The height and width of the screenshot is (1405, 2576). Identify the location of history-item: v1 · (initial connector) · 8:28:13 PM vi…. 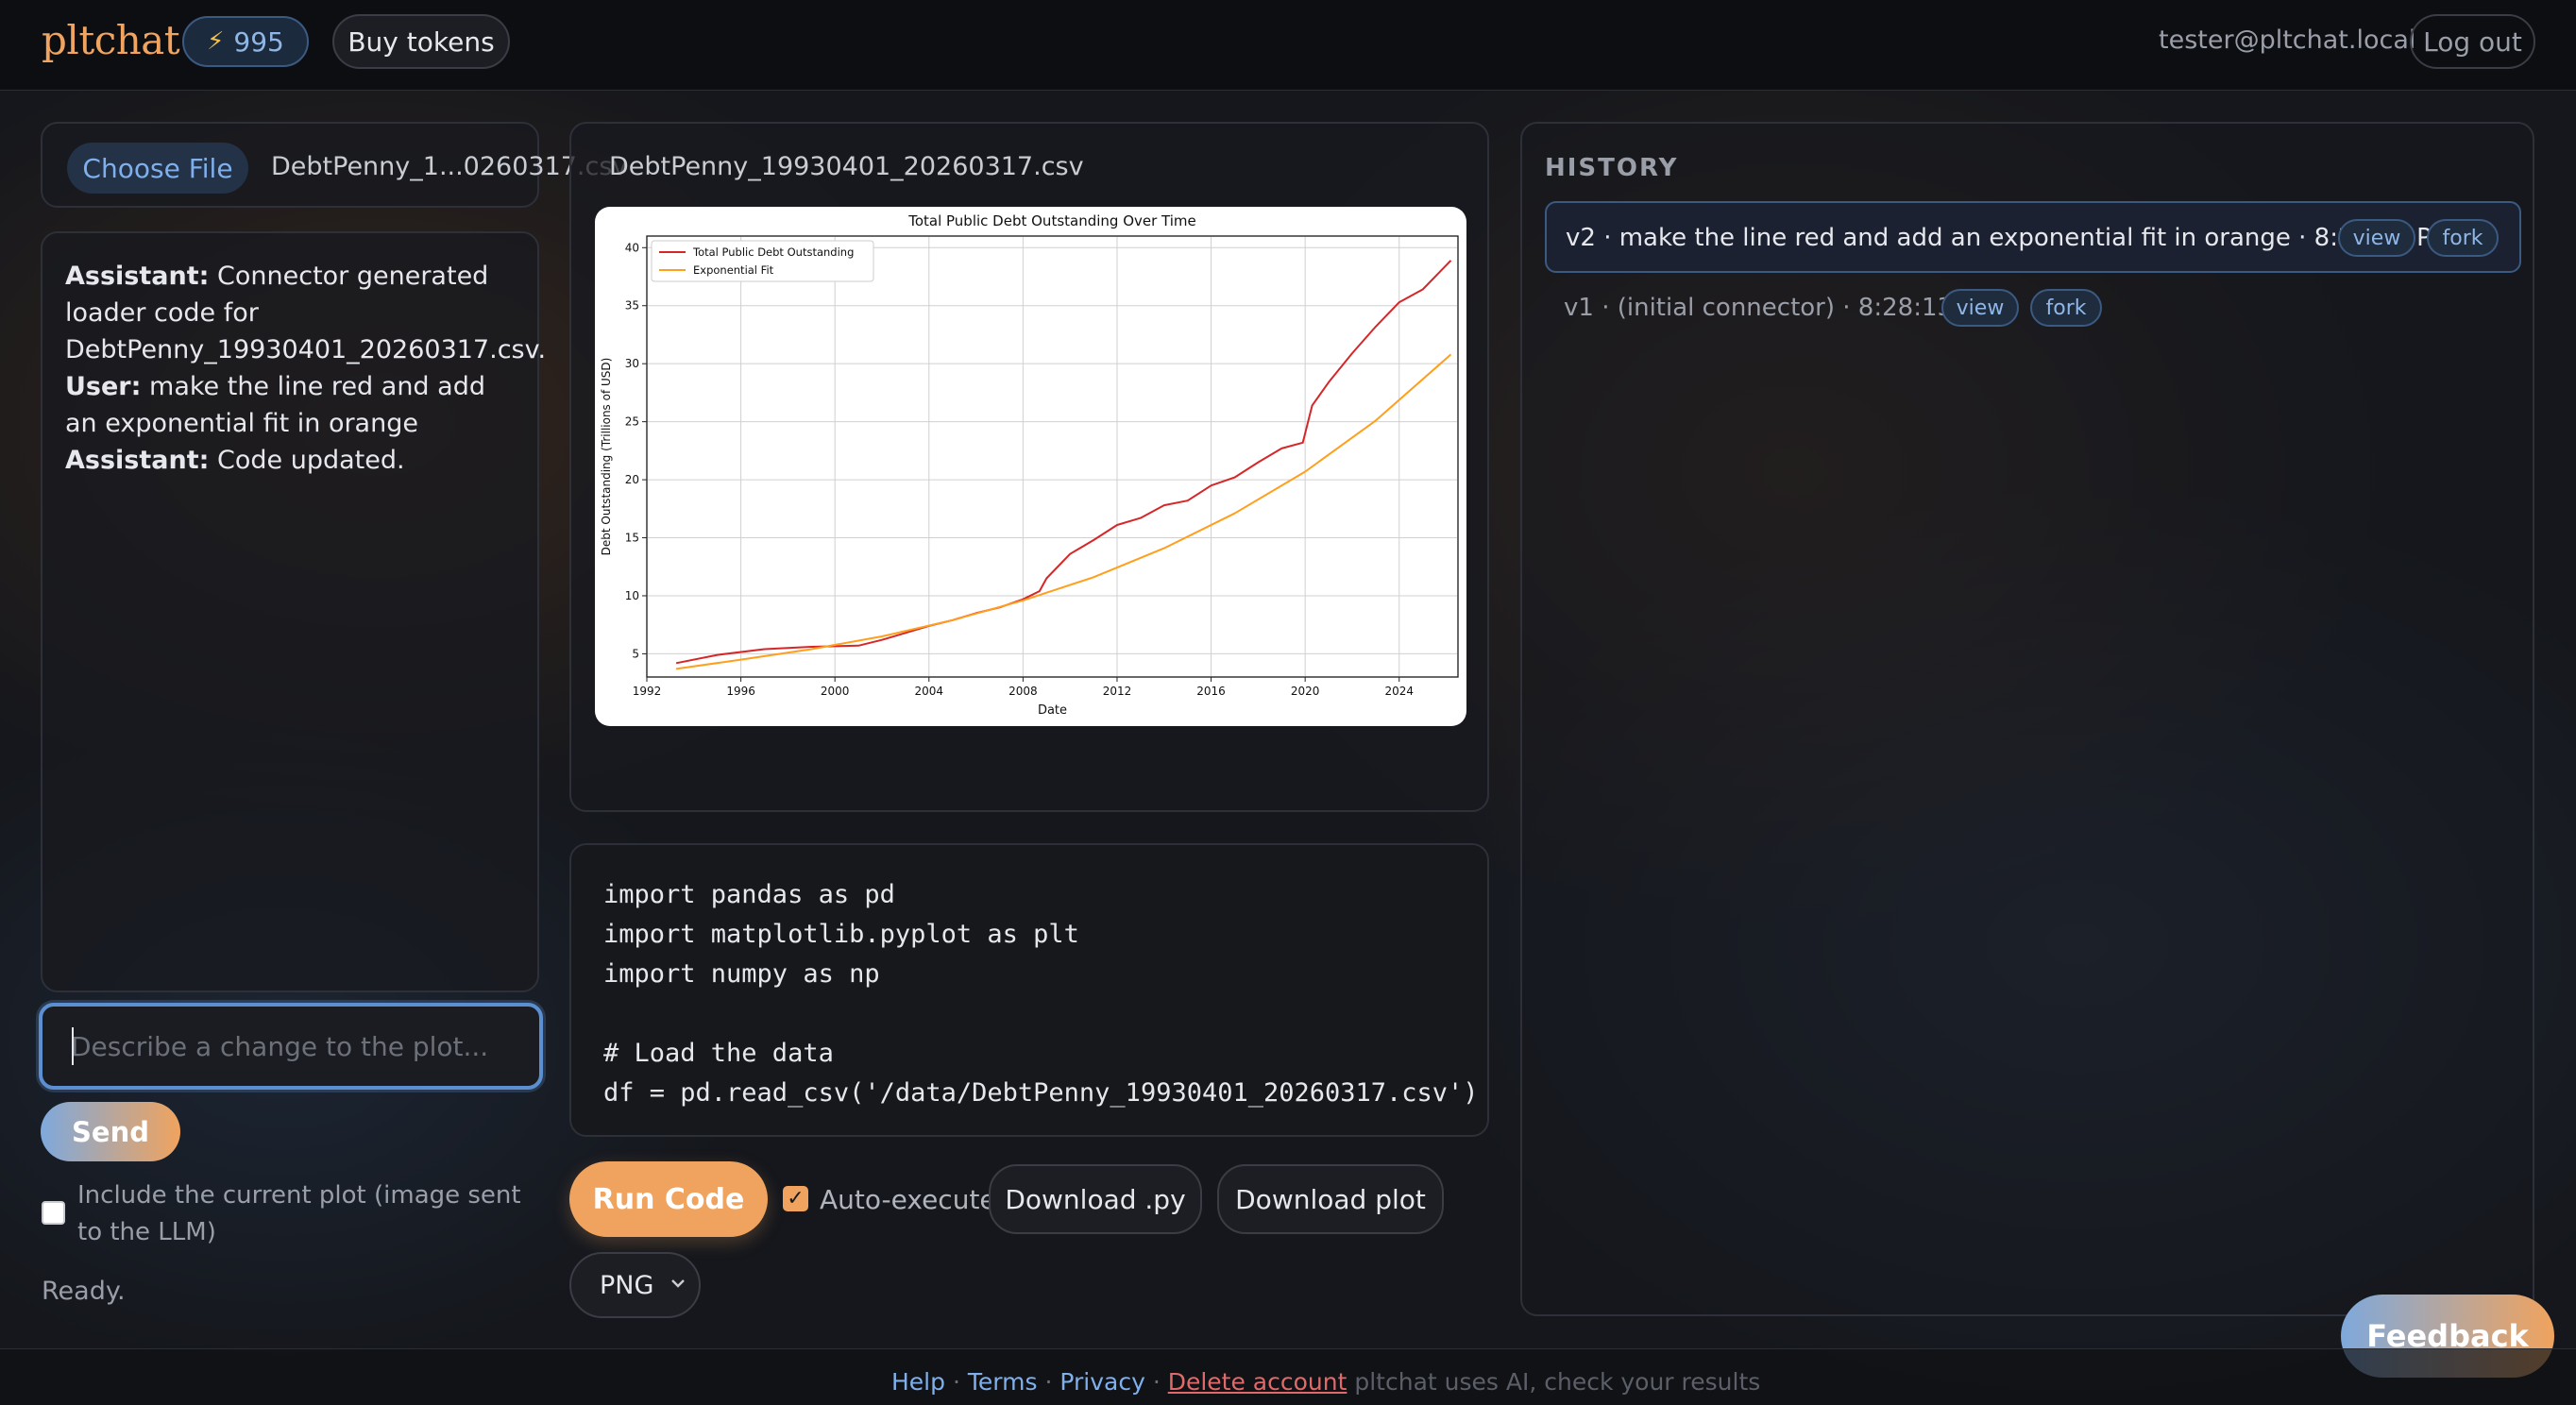
(2033, 309).